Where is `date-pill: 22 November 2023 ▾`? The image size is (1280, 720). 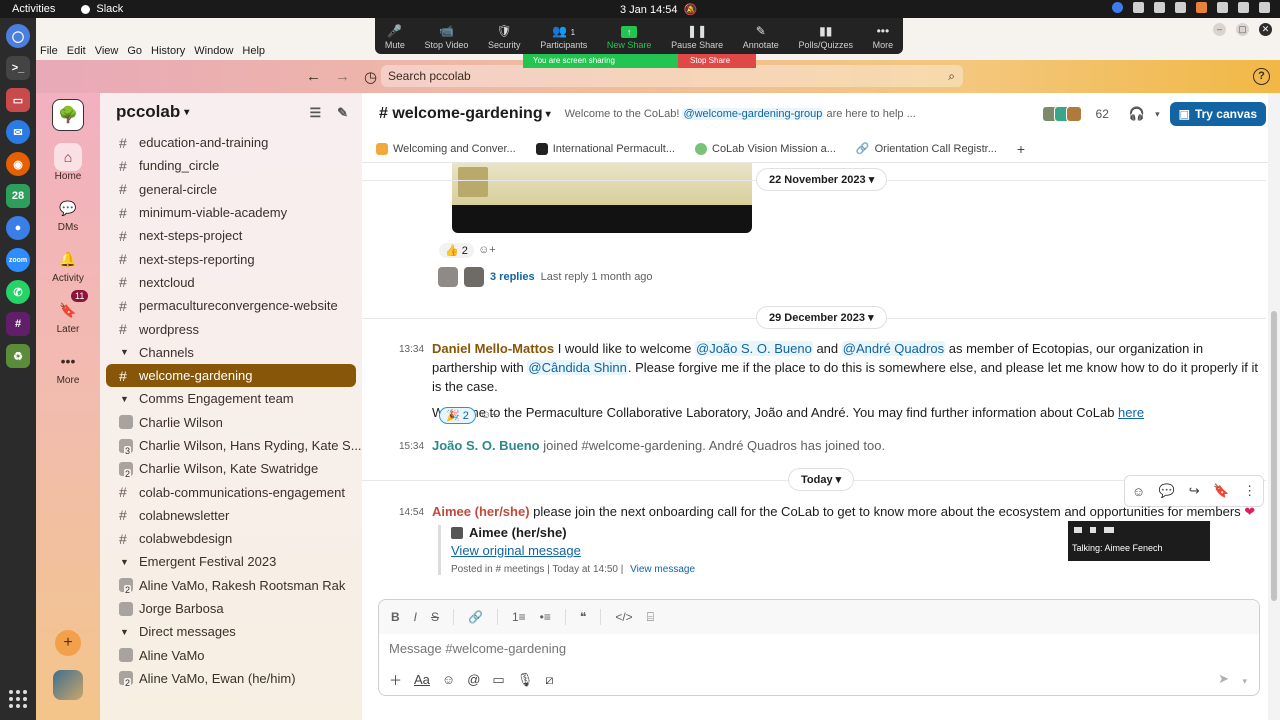 date-pill: 22 November 2023 ▾ is located at coordinates (822, 179).